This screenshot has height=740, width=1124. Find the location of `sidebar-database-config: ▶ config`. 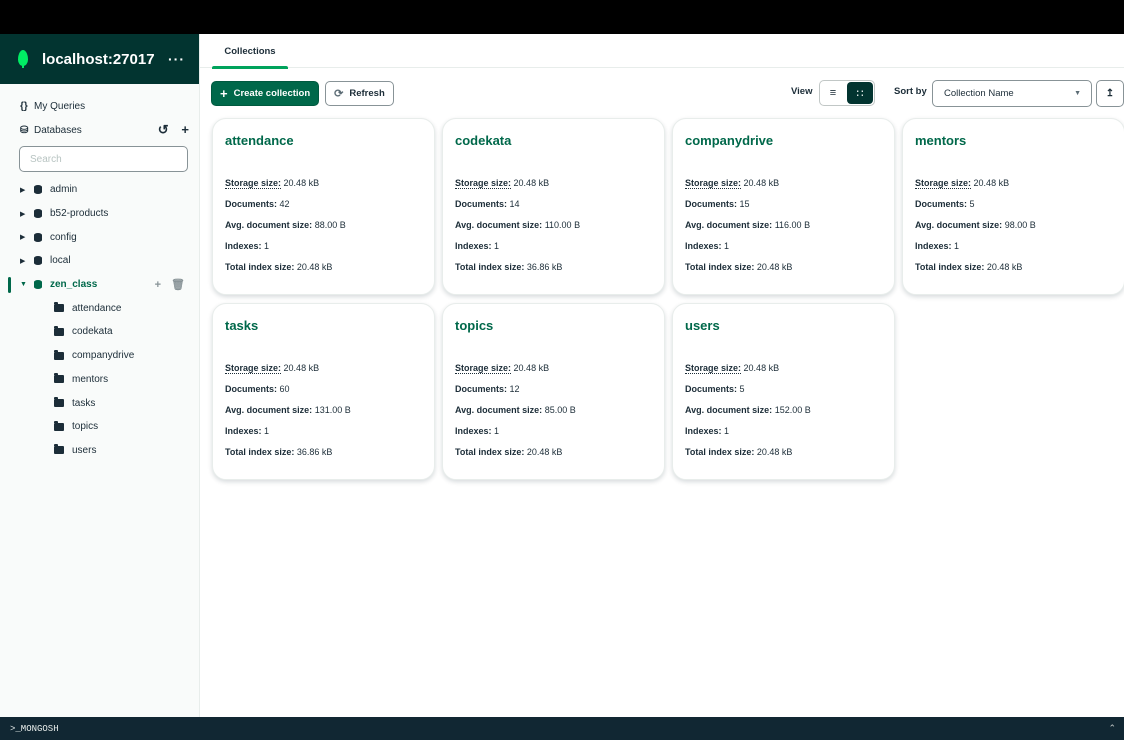

sidebar-database-config: ▶ config is located at coordinates (99, 237).